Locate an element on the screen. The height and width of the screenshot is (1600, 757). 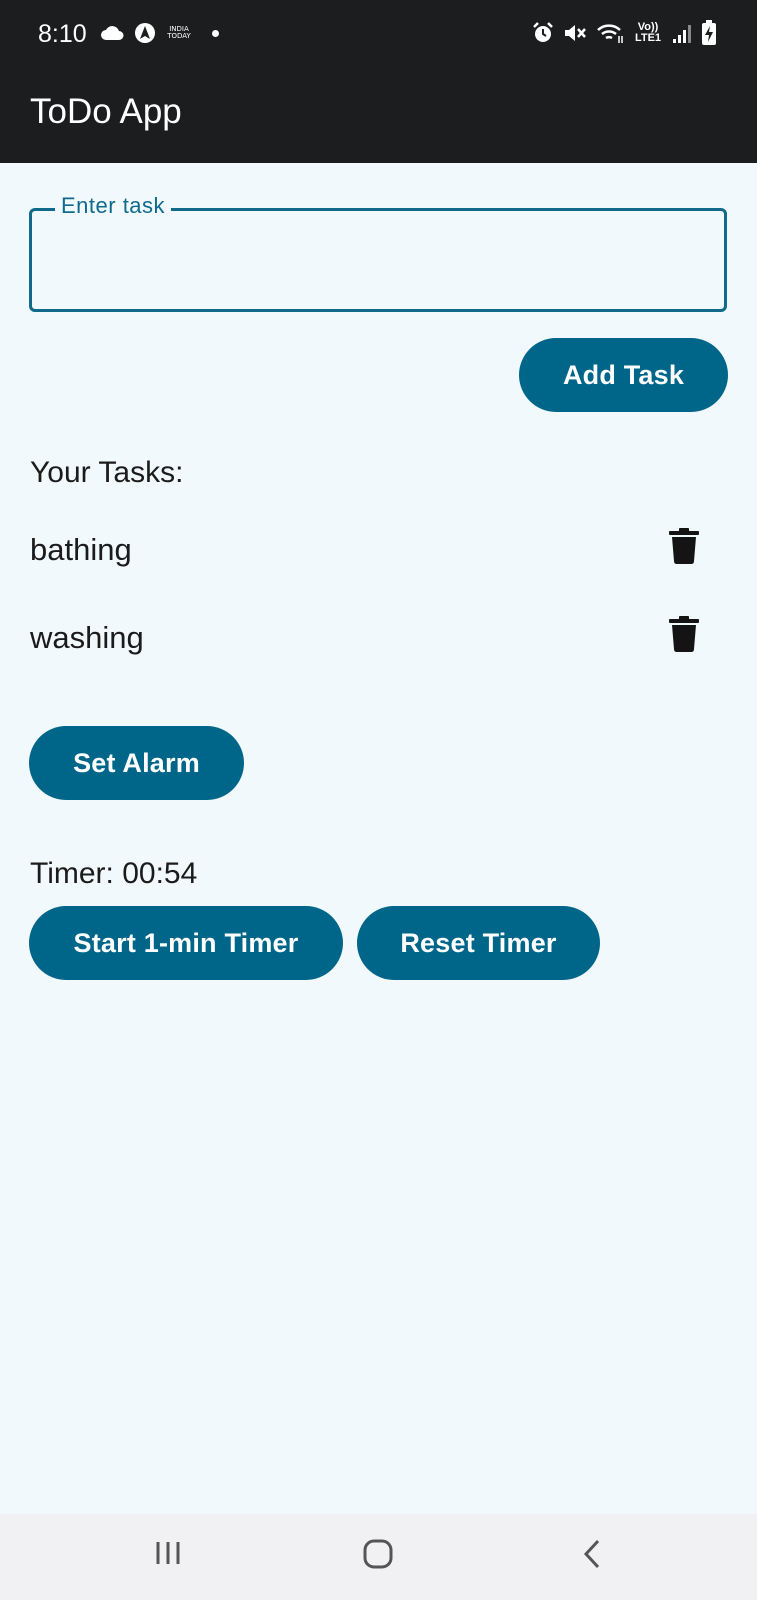
task-input-field: Enter task is located at coordinates (378, 252).